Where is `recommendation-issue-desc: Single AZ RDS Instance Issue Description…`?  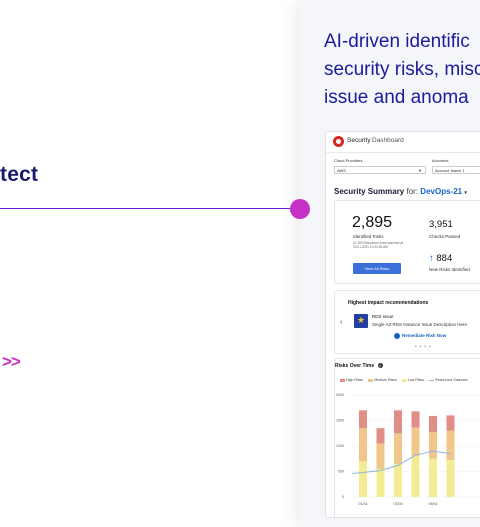
recommendation-issue-desc: Single AZ RDS Instance Issue Description… is located at coordinates (420, 324).